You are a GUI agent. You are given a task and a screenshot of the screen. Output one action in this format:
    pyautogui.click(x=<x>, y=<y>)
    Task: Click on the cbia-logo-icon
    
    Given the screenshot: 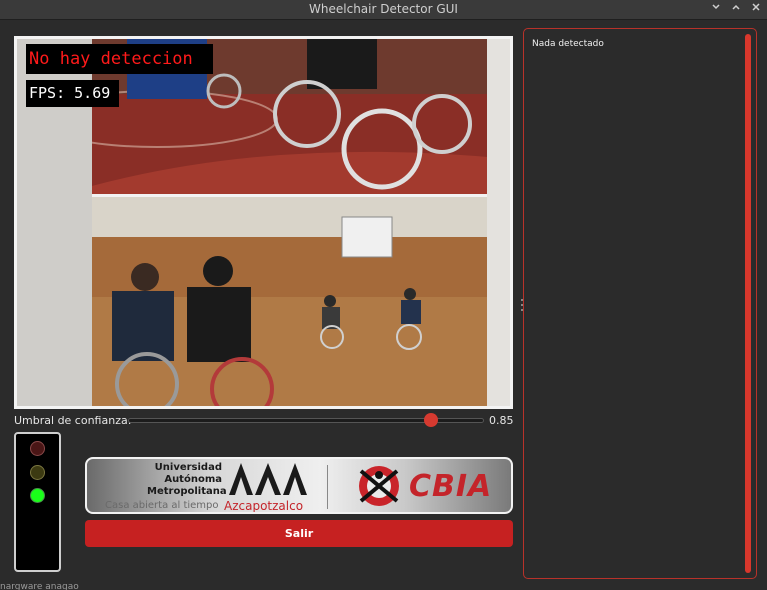 What is the action you would take?
    pyautogui.click(x=379, y=486)
    